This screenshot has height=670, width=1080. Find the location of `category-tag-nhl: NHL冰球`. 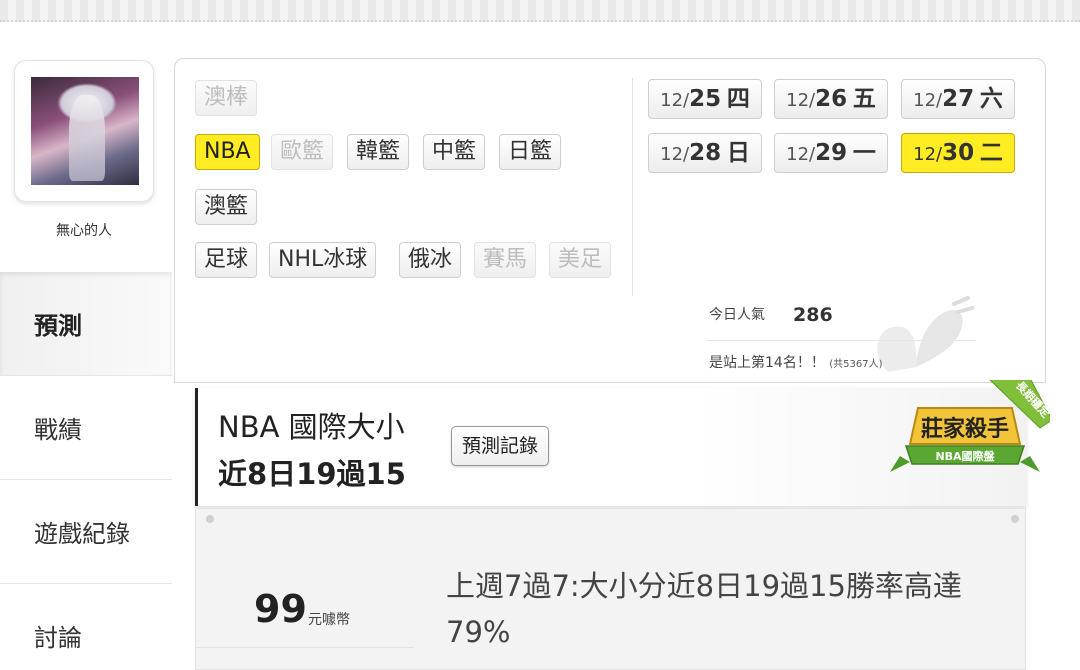

category-tag-nhl: NHL冰球 is located at coordinates (323, 260).